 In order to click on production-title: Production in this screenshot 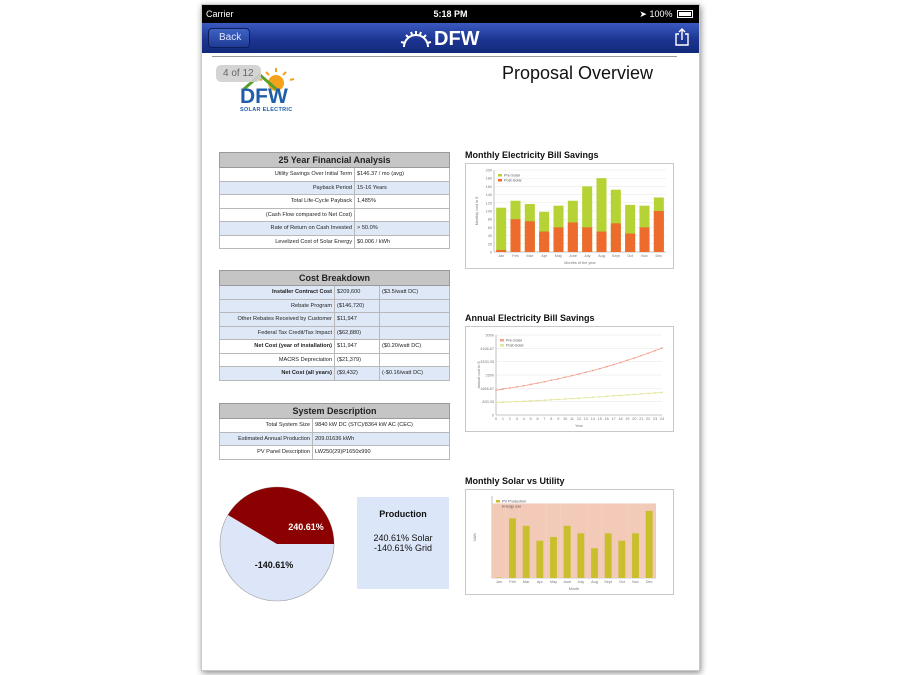, I will do `click(403, 514)`.